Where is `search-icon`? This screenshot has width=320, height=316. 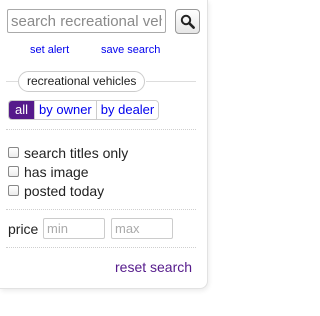 search-icon is located at coordinates (187, 21).